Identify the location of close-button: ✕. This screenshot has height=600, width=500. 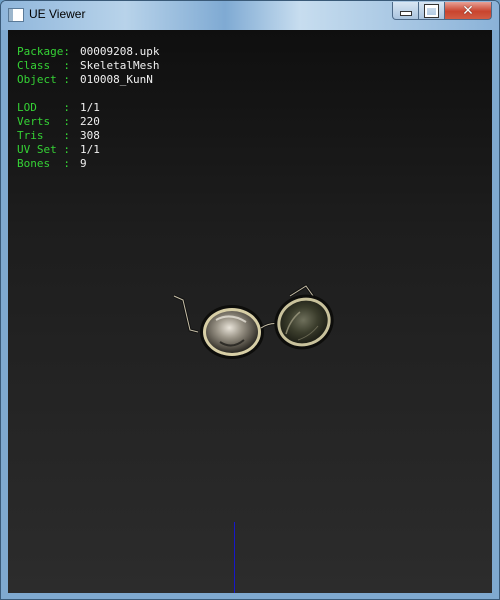
(468, 11).